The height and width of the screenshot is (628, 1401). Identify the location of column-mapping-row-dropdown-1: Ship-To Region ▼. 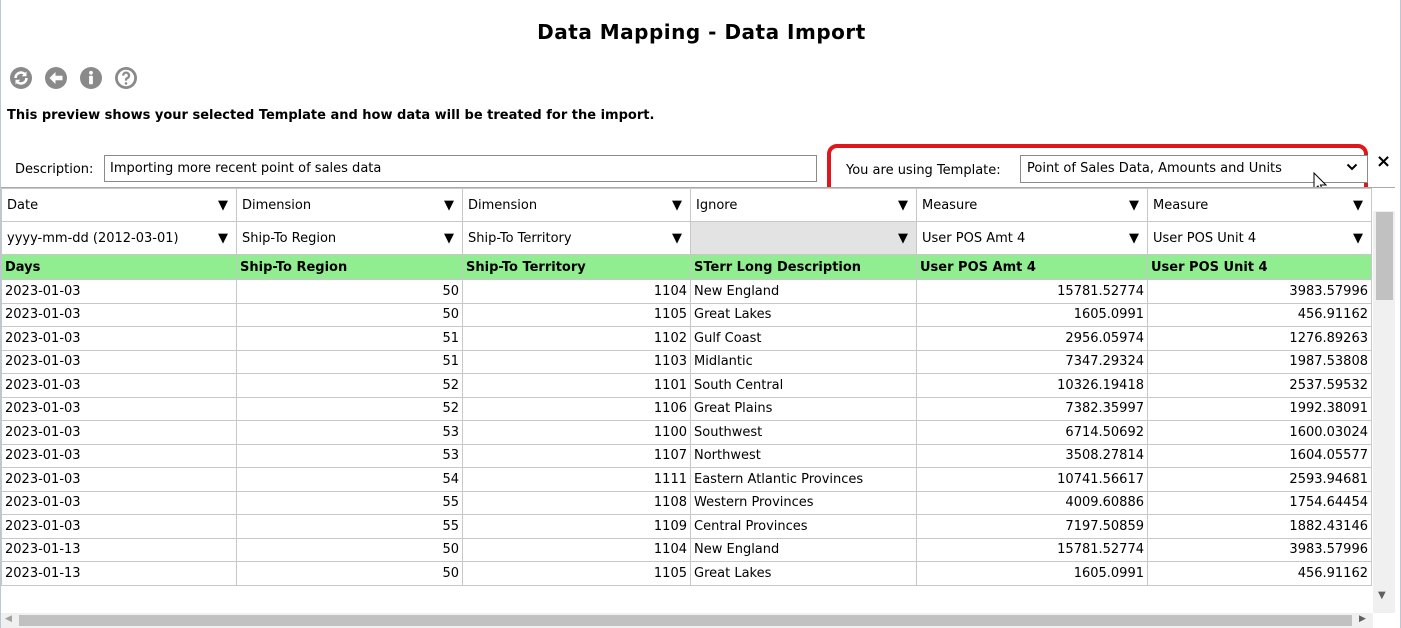
(349, 238).